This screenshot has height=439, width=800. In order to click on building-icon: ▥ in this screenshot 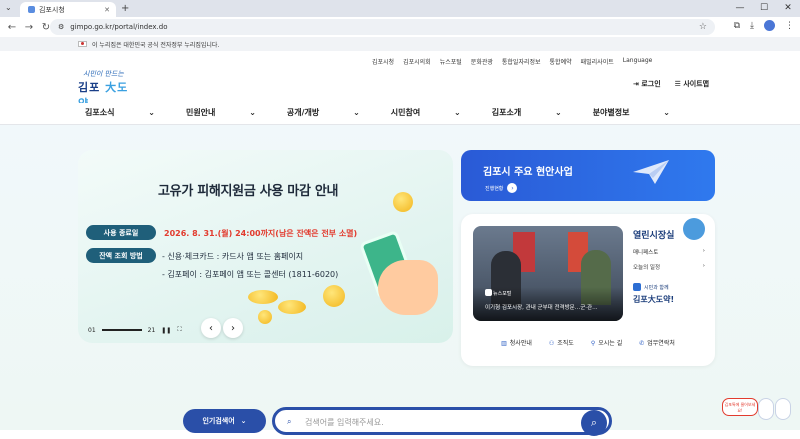, I will do `click(504, 343)`.